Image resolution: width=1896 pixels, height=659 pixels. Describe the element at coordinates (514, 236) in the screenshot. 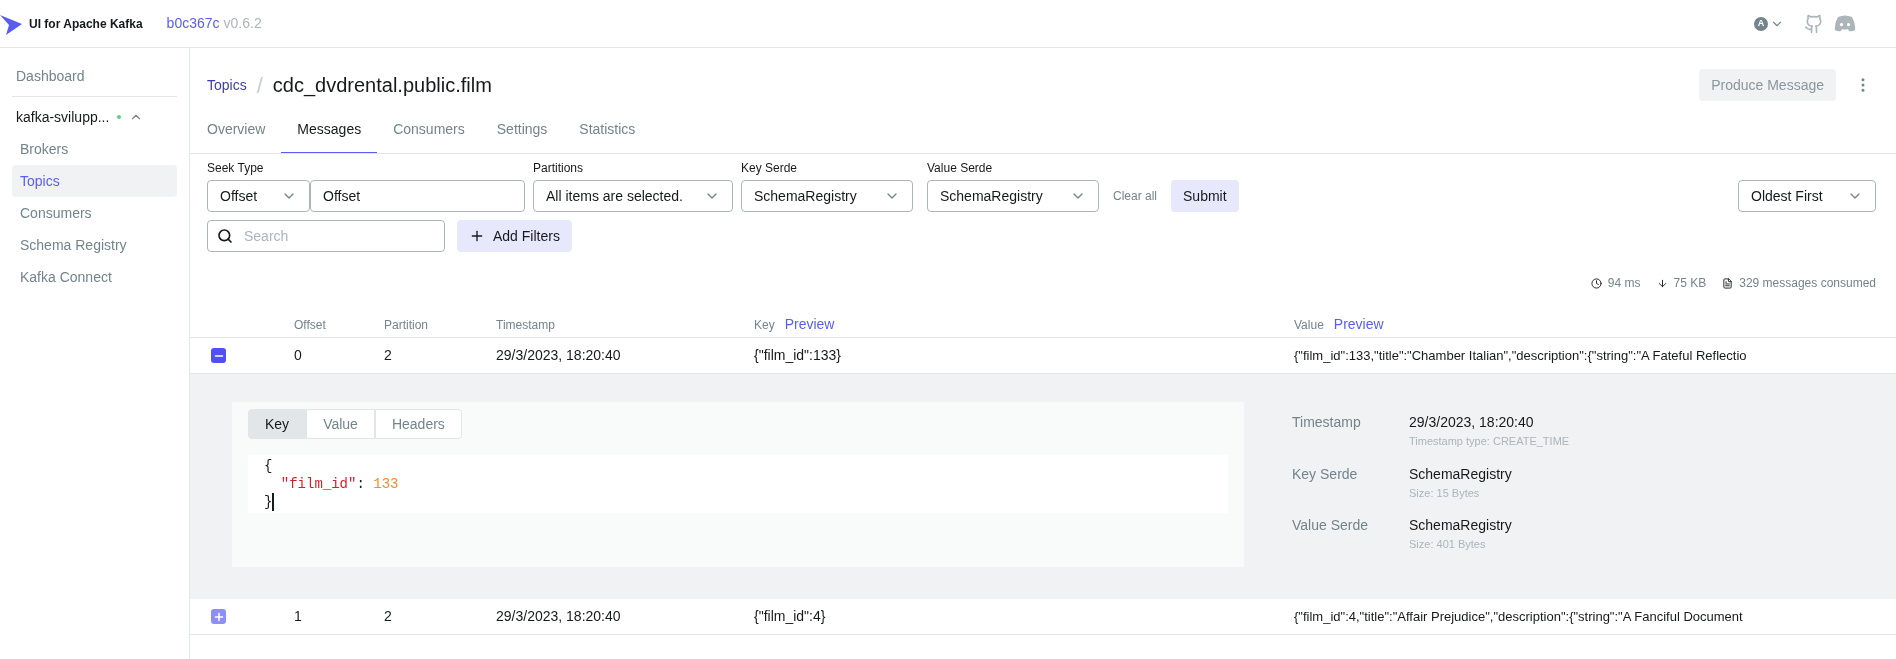

I see `add-filters-button: Add Filters` at that location.